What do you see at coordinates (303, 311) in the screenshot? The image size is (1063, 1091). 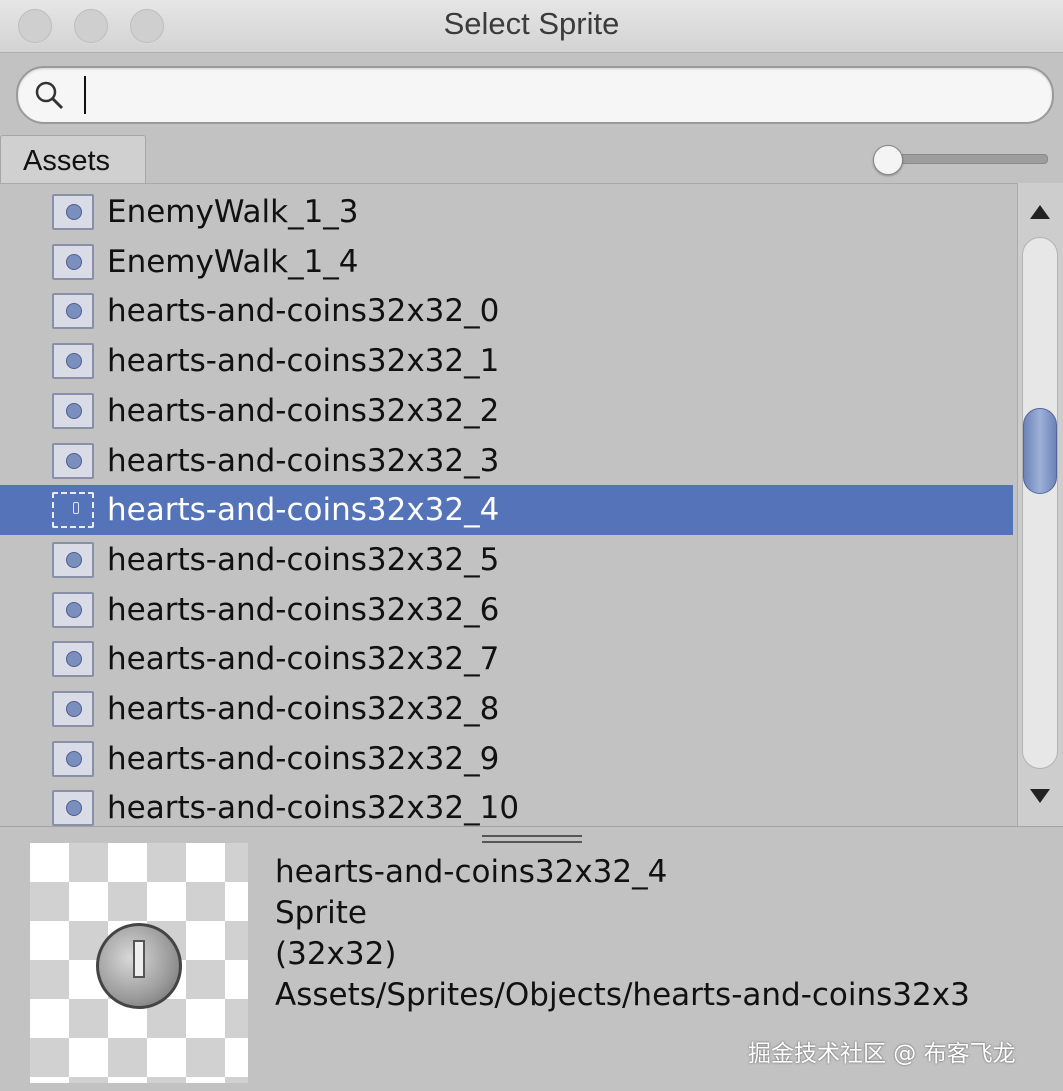 I see `list-item-label: hearts-and-coins32x32_0` at bounding box center [303, 311].